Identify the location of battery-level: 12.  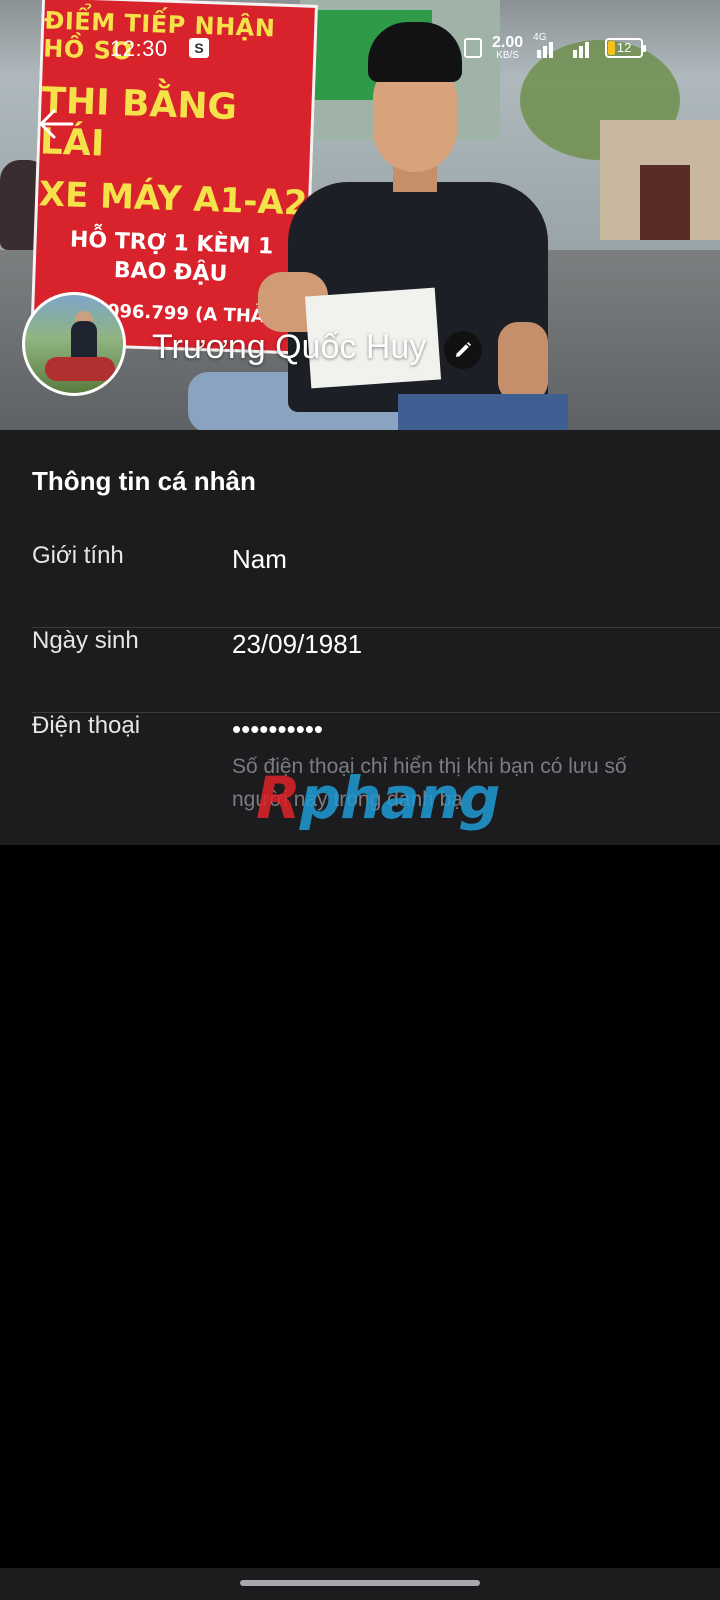
(624, 47).